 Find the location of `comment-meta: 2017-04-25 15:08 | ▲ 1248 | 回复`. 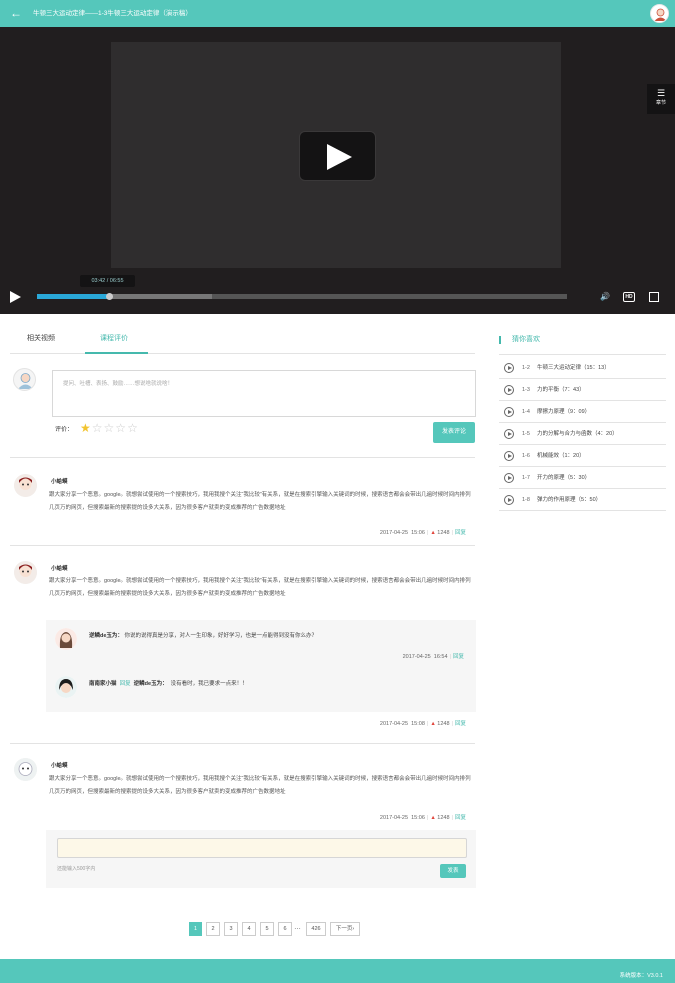

comment-meta: 2017-04-25 15:08 | ▲ 1248 | 回复 is located at coordinates (422, 724).